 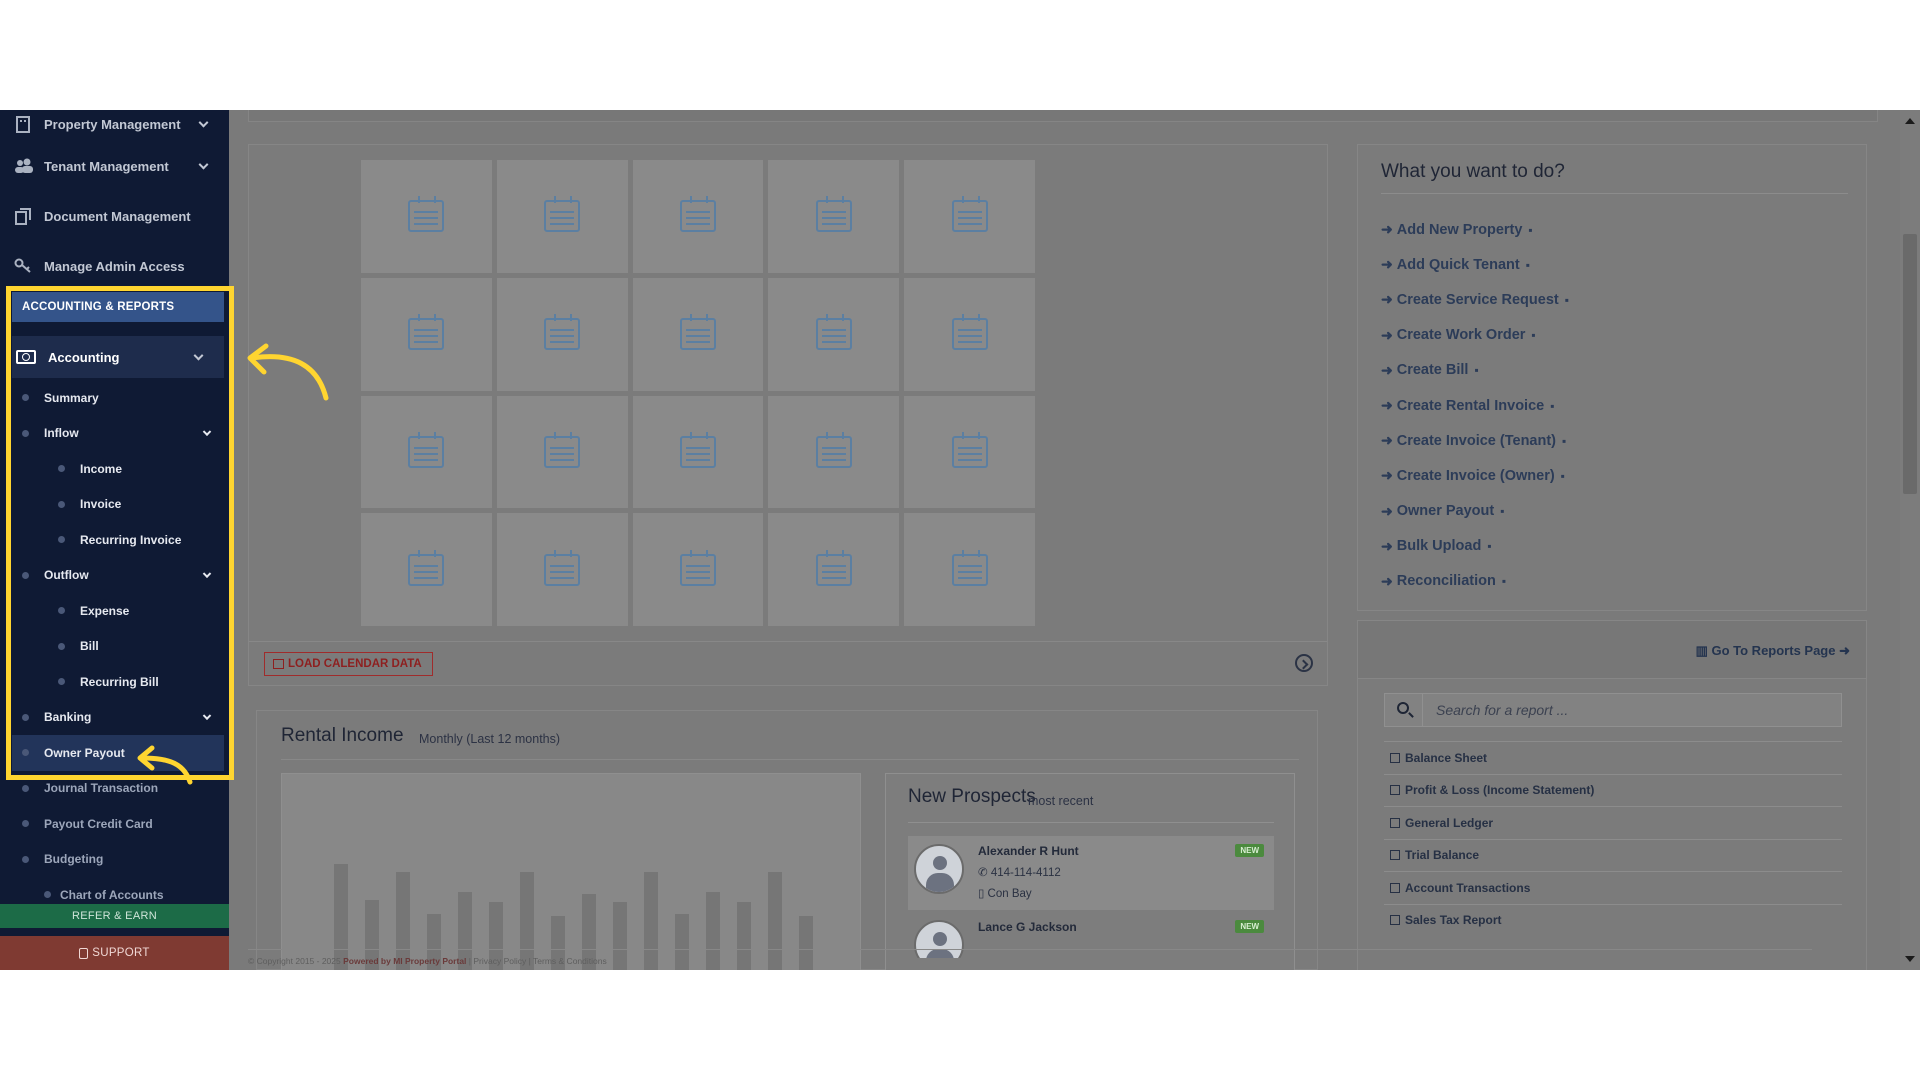 I want to click on quick-action-link: ➜ Owner Payout ▪, so click(x=1475, y=511).